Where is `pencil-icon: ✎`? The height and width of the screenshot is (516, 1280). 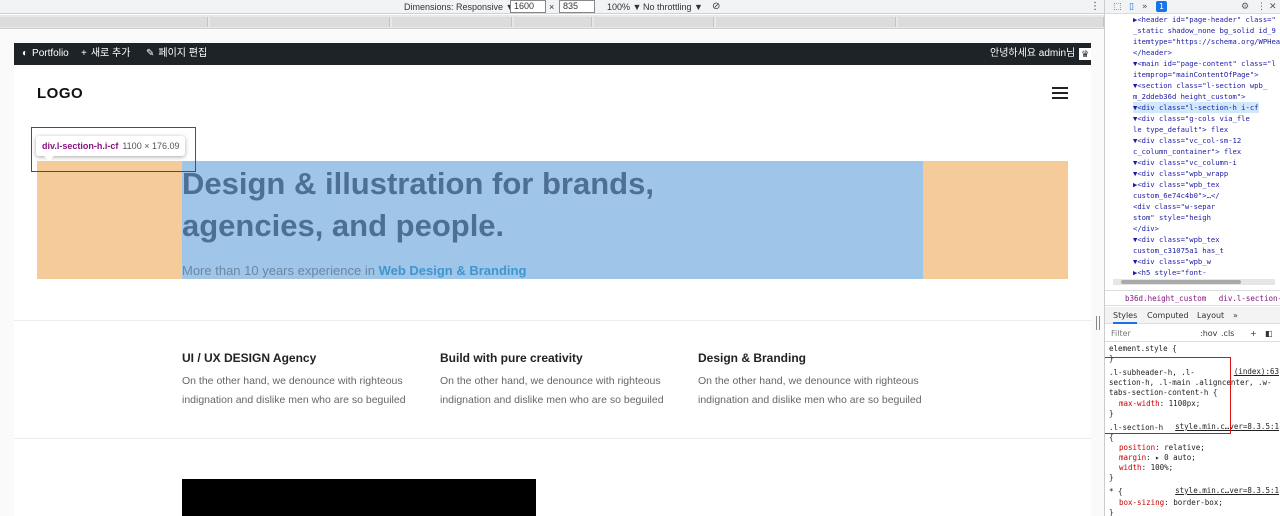
pencil-icon: ✎ is located at coordinates (150, 53).